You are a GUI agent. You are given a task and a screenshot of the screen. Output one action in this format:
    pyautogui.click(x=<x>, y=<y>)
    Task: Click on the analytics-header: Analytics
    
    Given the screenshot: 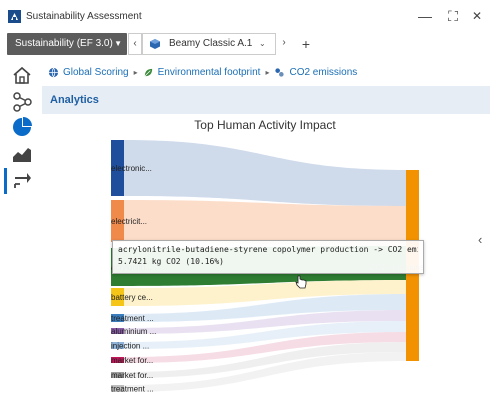 What is the action you would take?
    pyautogui.click(x=266, y=100)
    